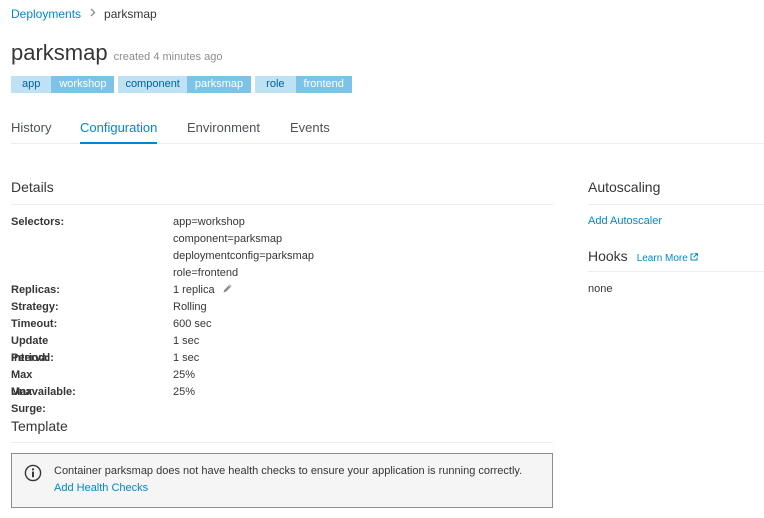  What do you see at coordinates (282, 204) in the screenshot?
I see `details-divider` at bounding box center [282, 204].